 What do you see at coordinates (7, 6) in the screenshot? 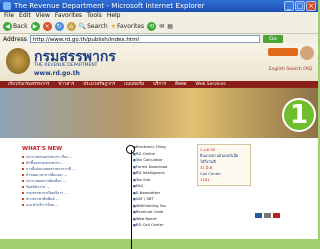
I see `ie-icon` at bounding box center [7, 6].